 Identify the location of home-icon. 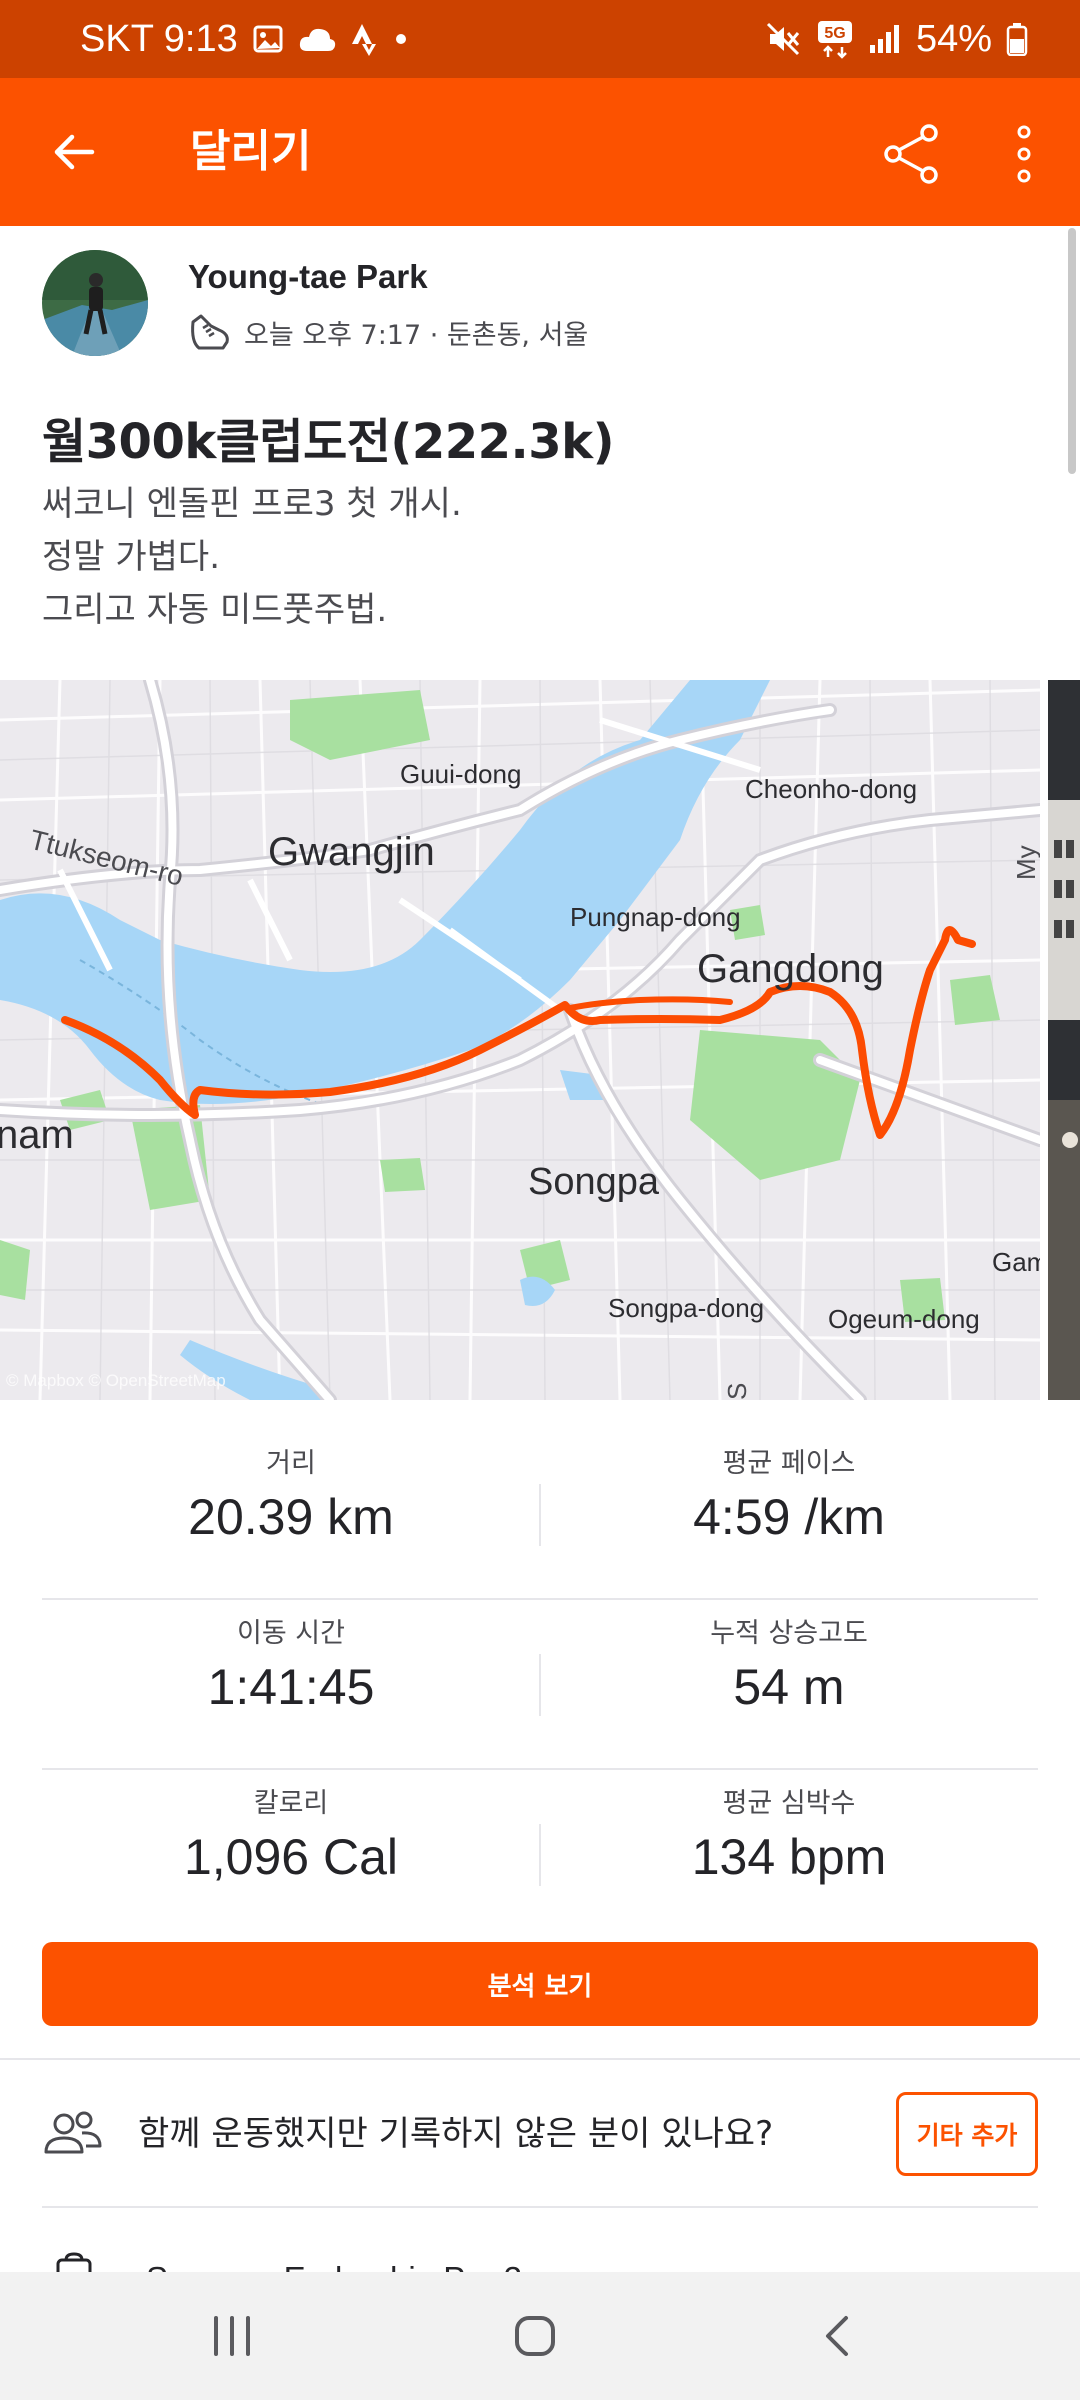
(535, 2336).